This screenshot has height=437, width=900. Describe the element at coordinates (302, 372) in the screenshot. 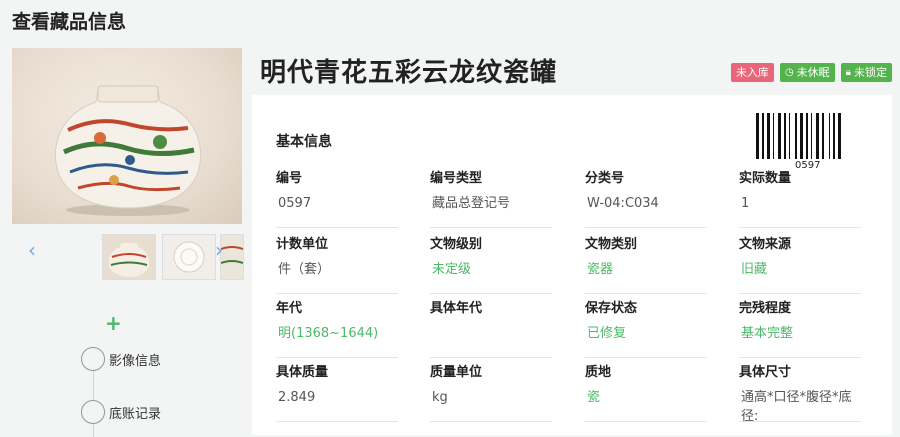

I see `field-label: 具体质量` at that location.